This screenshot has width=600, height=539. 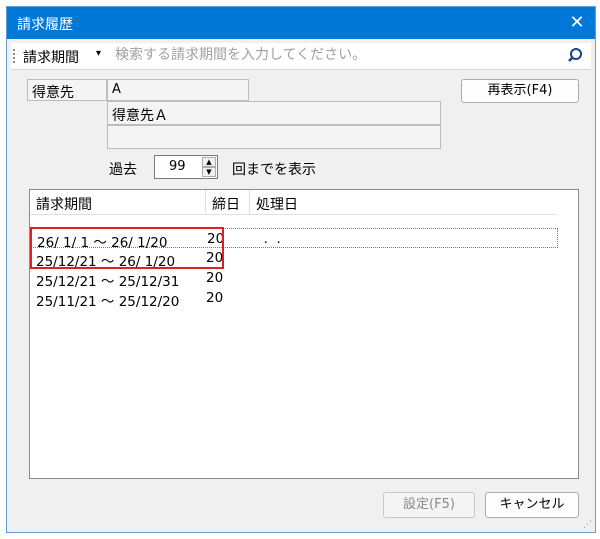 I want to click on table-header: 請求期間 締日 処理日, so click(x=294, y=202).